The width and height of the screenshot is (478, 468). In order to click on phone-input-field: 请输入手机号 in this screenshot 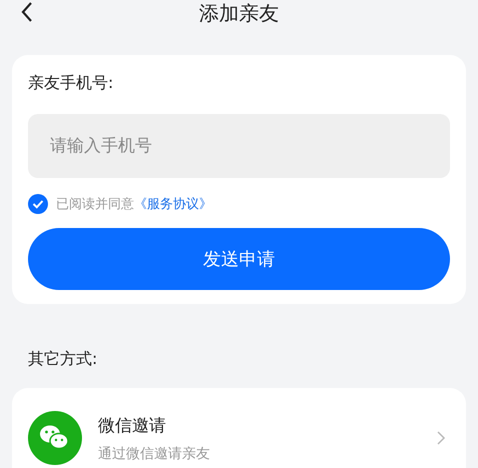, I will do `click(239, 146)`.